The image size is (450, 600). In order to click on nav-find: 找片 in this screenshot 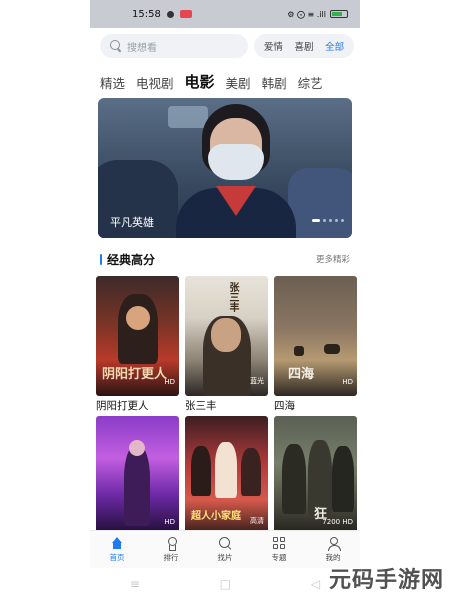, I will do `click(225, 549)`.